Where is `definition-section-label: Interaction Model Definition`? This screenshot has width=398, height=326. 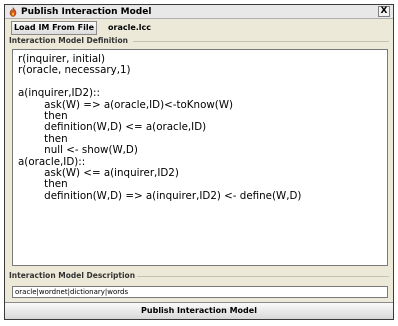 definition-section-label: Interaction Model Definition is located at coordinates (68, 40).